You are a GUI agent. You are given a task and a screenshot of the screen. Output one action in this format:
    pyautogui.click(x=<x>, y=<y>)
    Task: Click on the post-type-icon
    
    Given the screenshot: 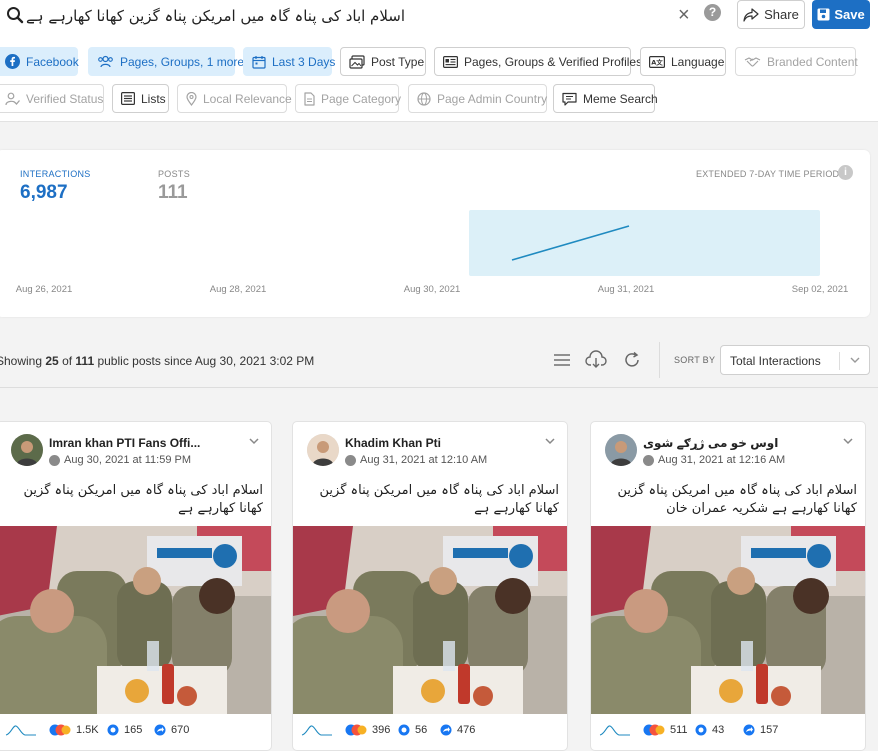 What is the action you would take?
    pyautogui.click(x=357, y=61)
    